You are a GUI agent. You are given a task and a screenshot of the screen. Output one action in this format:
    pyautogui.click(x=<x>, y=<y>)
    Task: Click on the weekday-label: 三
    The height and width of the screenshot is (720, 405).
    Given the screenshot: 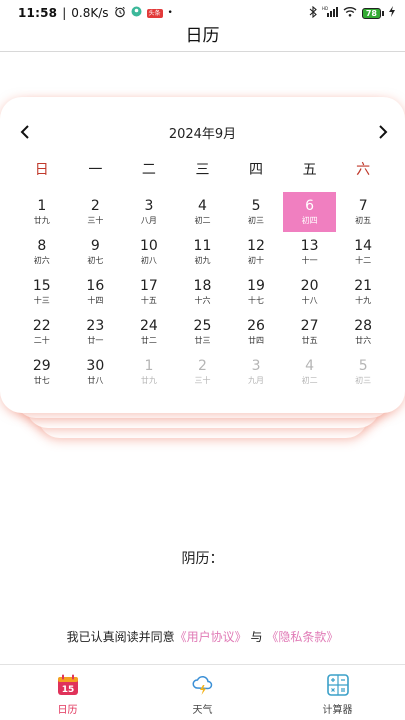 What is the action you would take?
    pyautogui.click(x=202, y=170)
    